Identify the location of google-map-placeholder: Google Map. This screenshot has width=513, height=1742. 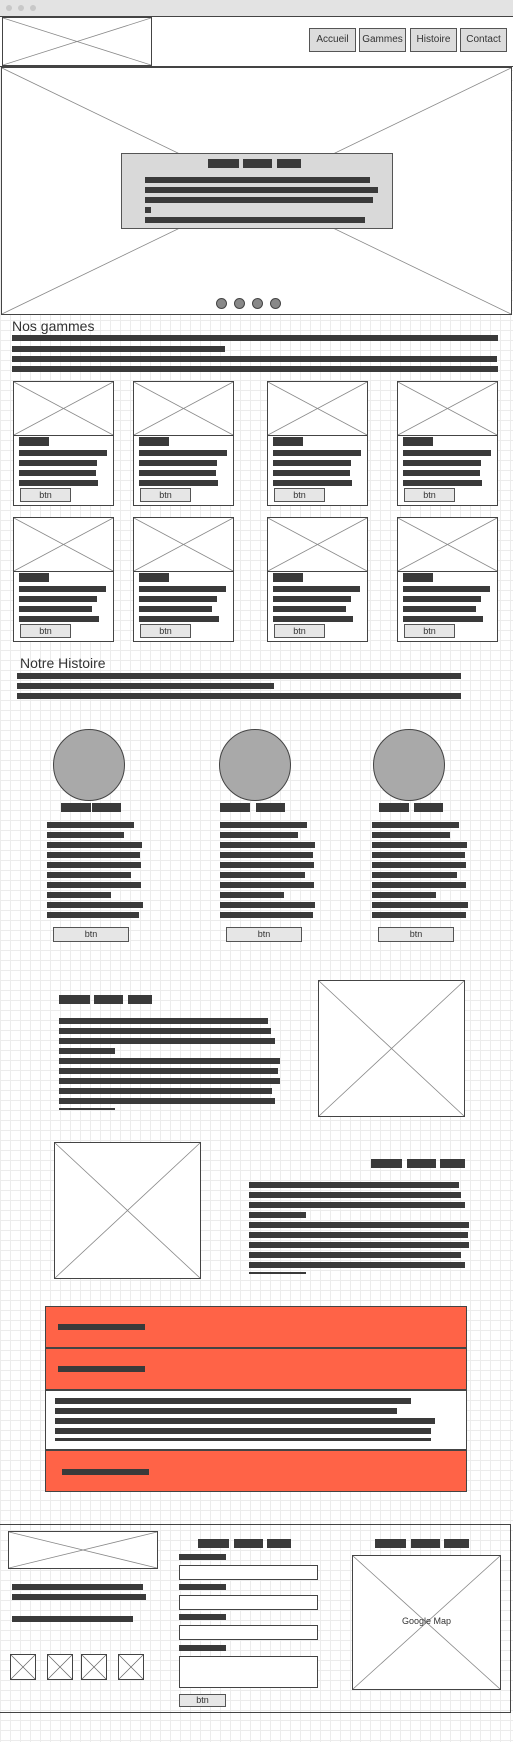
(426, 1622).